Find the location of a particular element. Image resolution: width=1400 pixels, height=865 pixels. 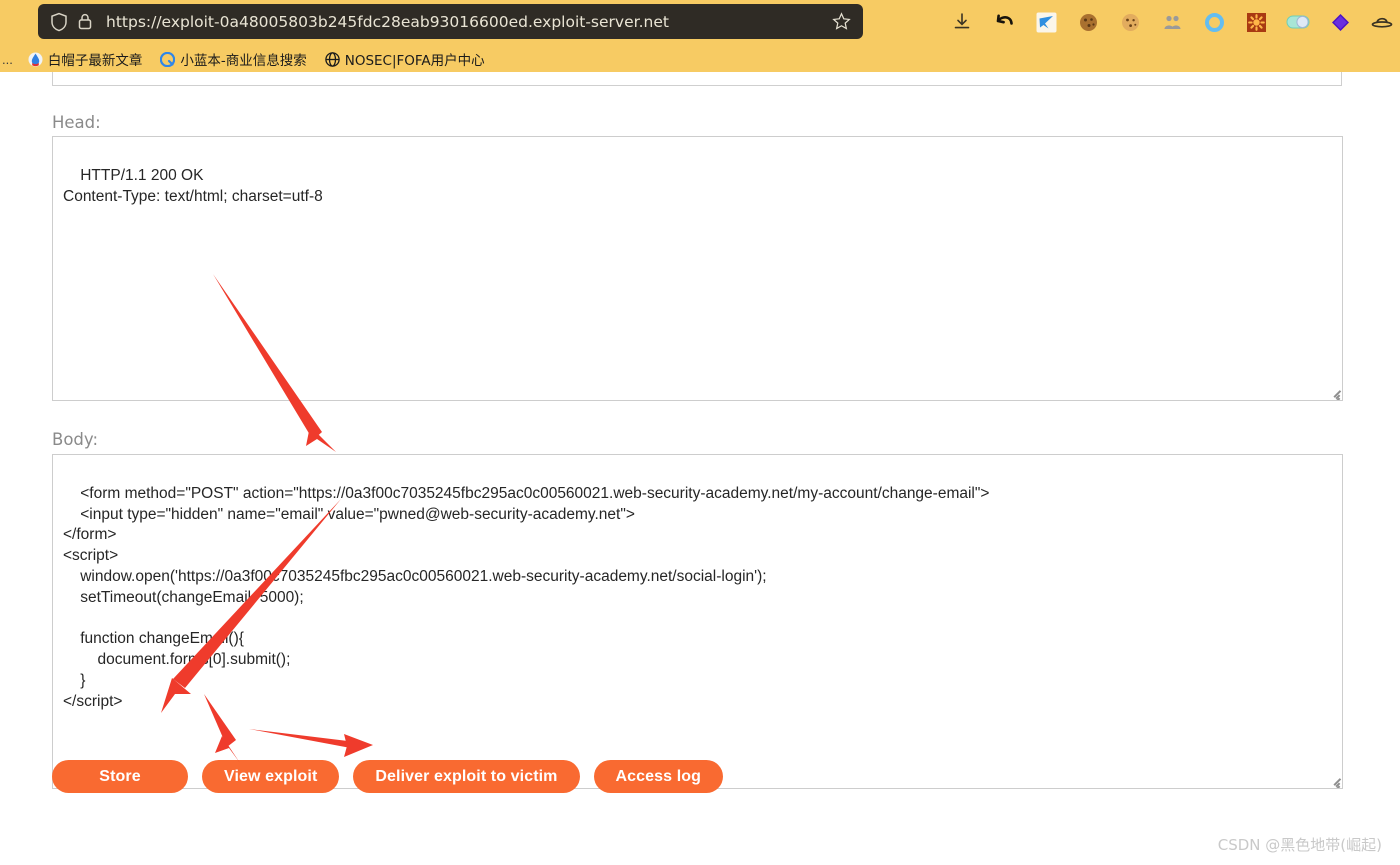

bookmark-item-2: NOSEC|FOFA用户中心 is located at coordinates (405, 59).